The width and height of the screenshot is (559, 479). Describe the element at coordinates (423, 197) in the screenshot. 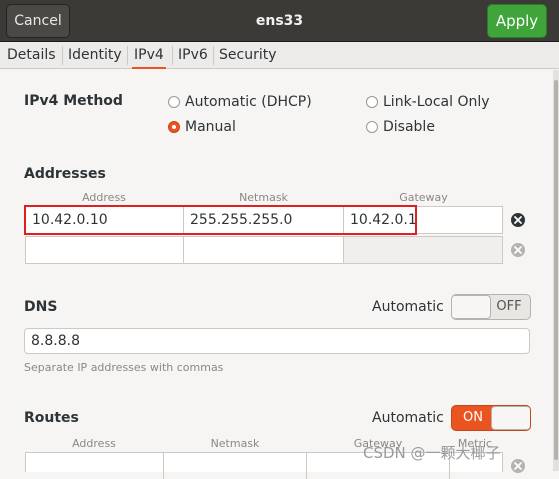

I see `column-header-gateway: Gateway` at that location.